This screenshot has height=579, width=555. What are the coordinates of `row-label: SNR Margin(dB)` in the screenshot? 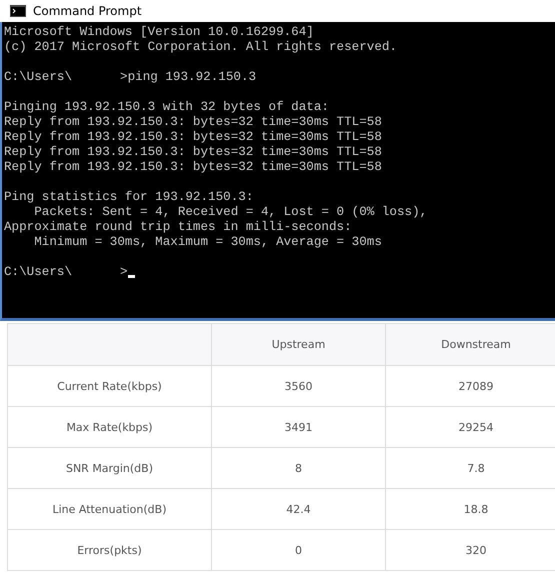 It's located at (110, 468).